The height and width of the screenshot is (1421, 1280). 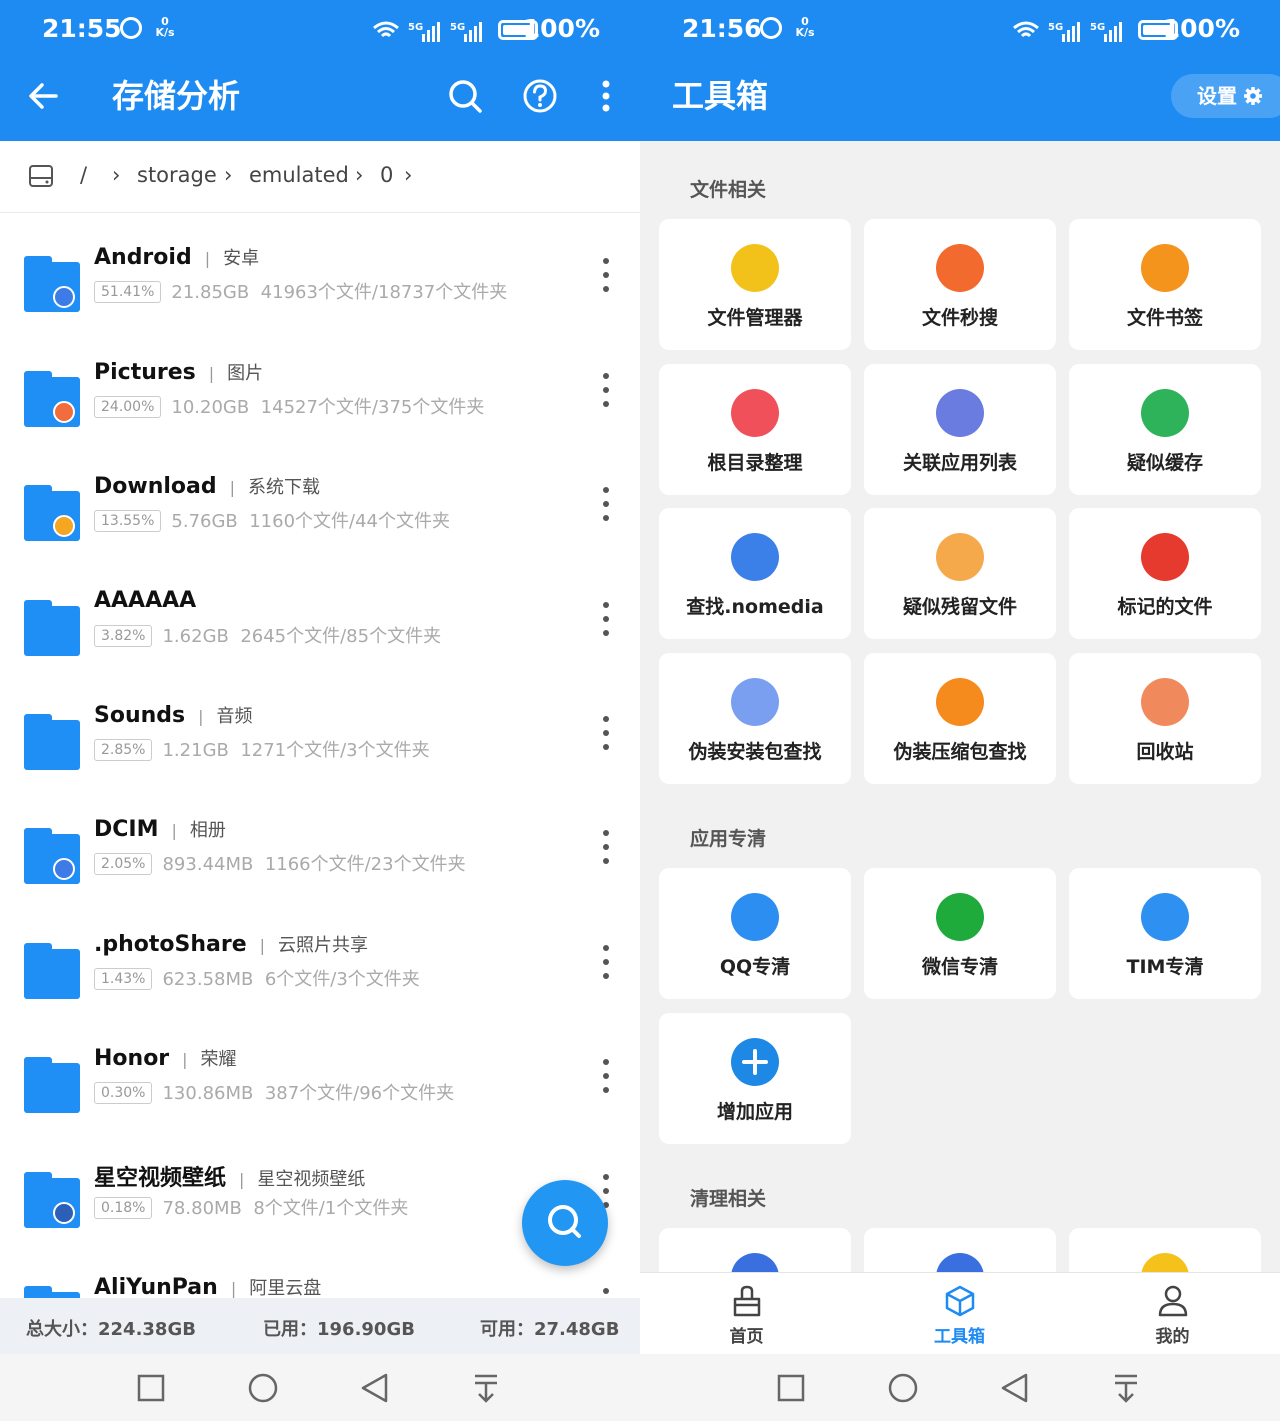 I want to click on section-app-clean: 应用专清, so click(x=728, y=839).